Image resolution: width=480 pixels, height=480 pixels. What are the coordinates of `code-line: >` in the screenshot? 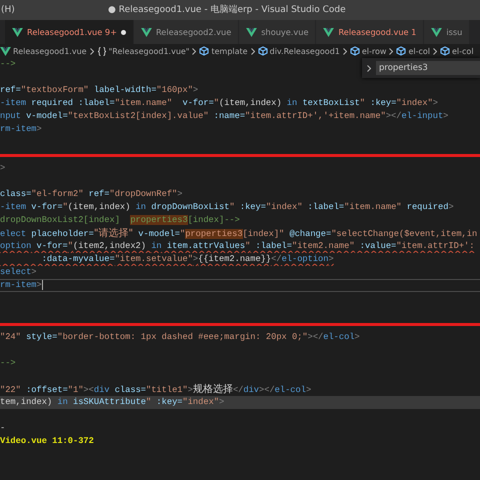 It's located at (3, 168).